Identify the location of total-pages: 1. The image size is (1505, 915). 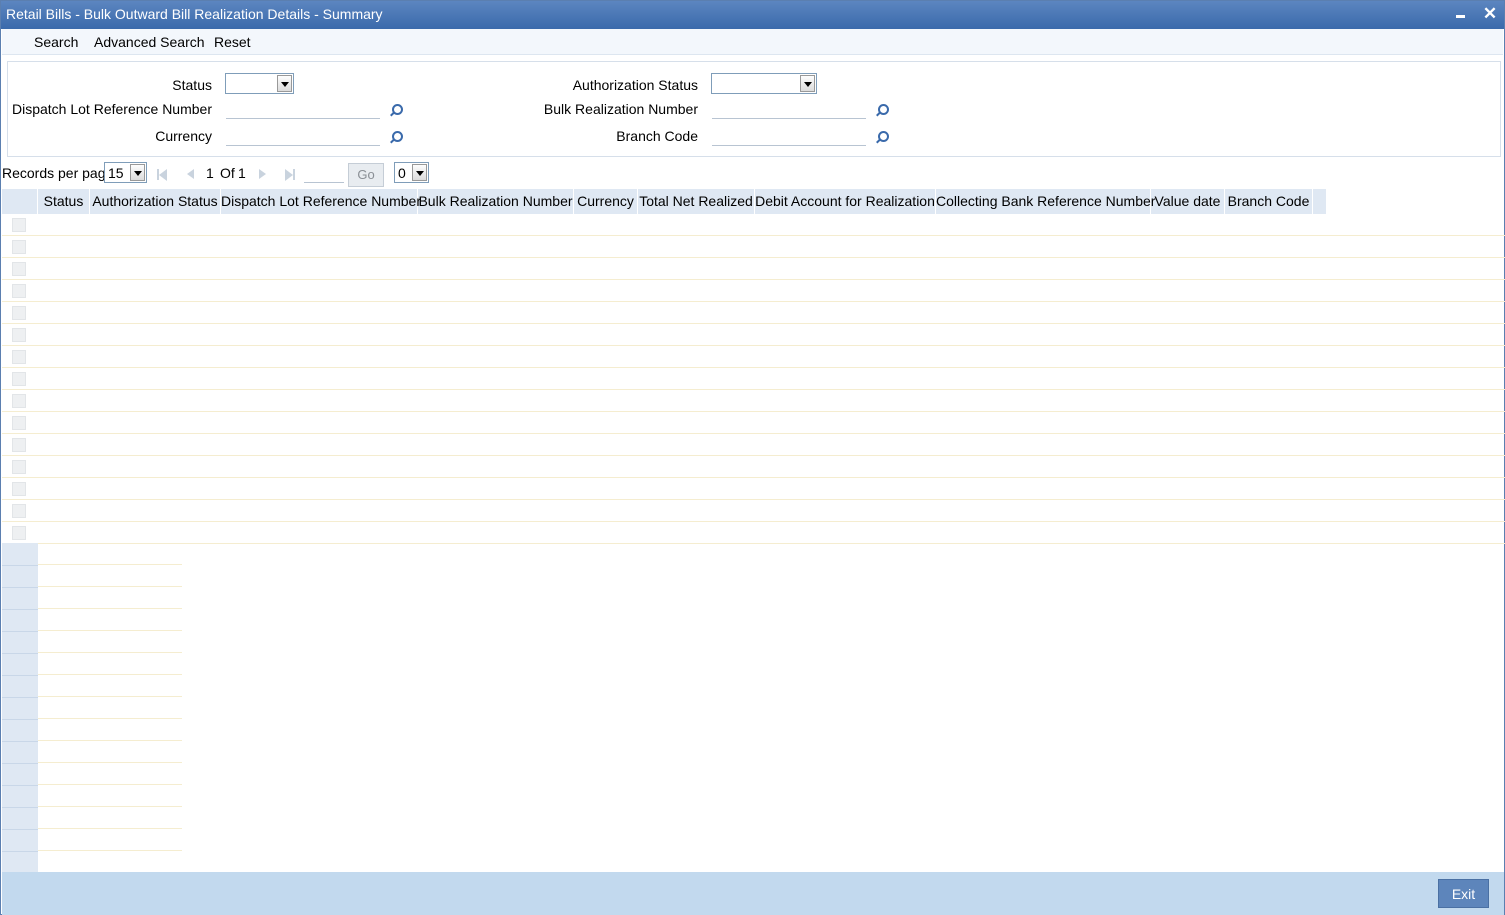
(242, 173).